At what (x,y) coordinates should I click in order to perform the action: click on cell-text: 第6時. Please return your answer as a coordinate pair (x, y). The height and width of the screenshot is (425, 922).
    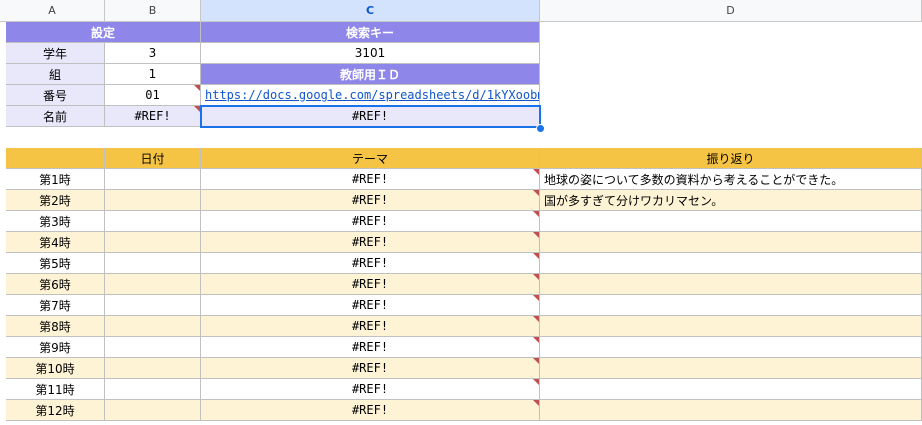
    Looking at the image, I should click on (55, 284).